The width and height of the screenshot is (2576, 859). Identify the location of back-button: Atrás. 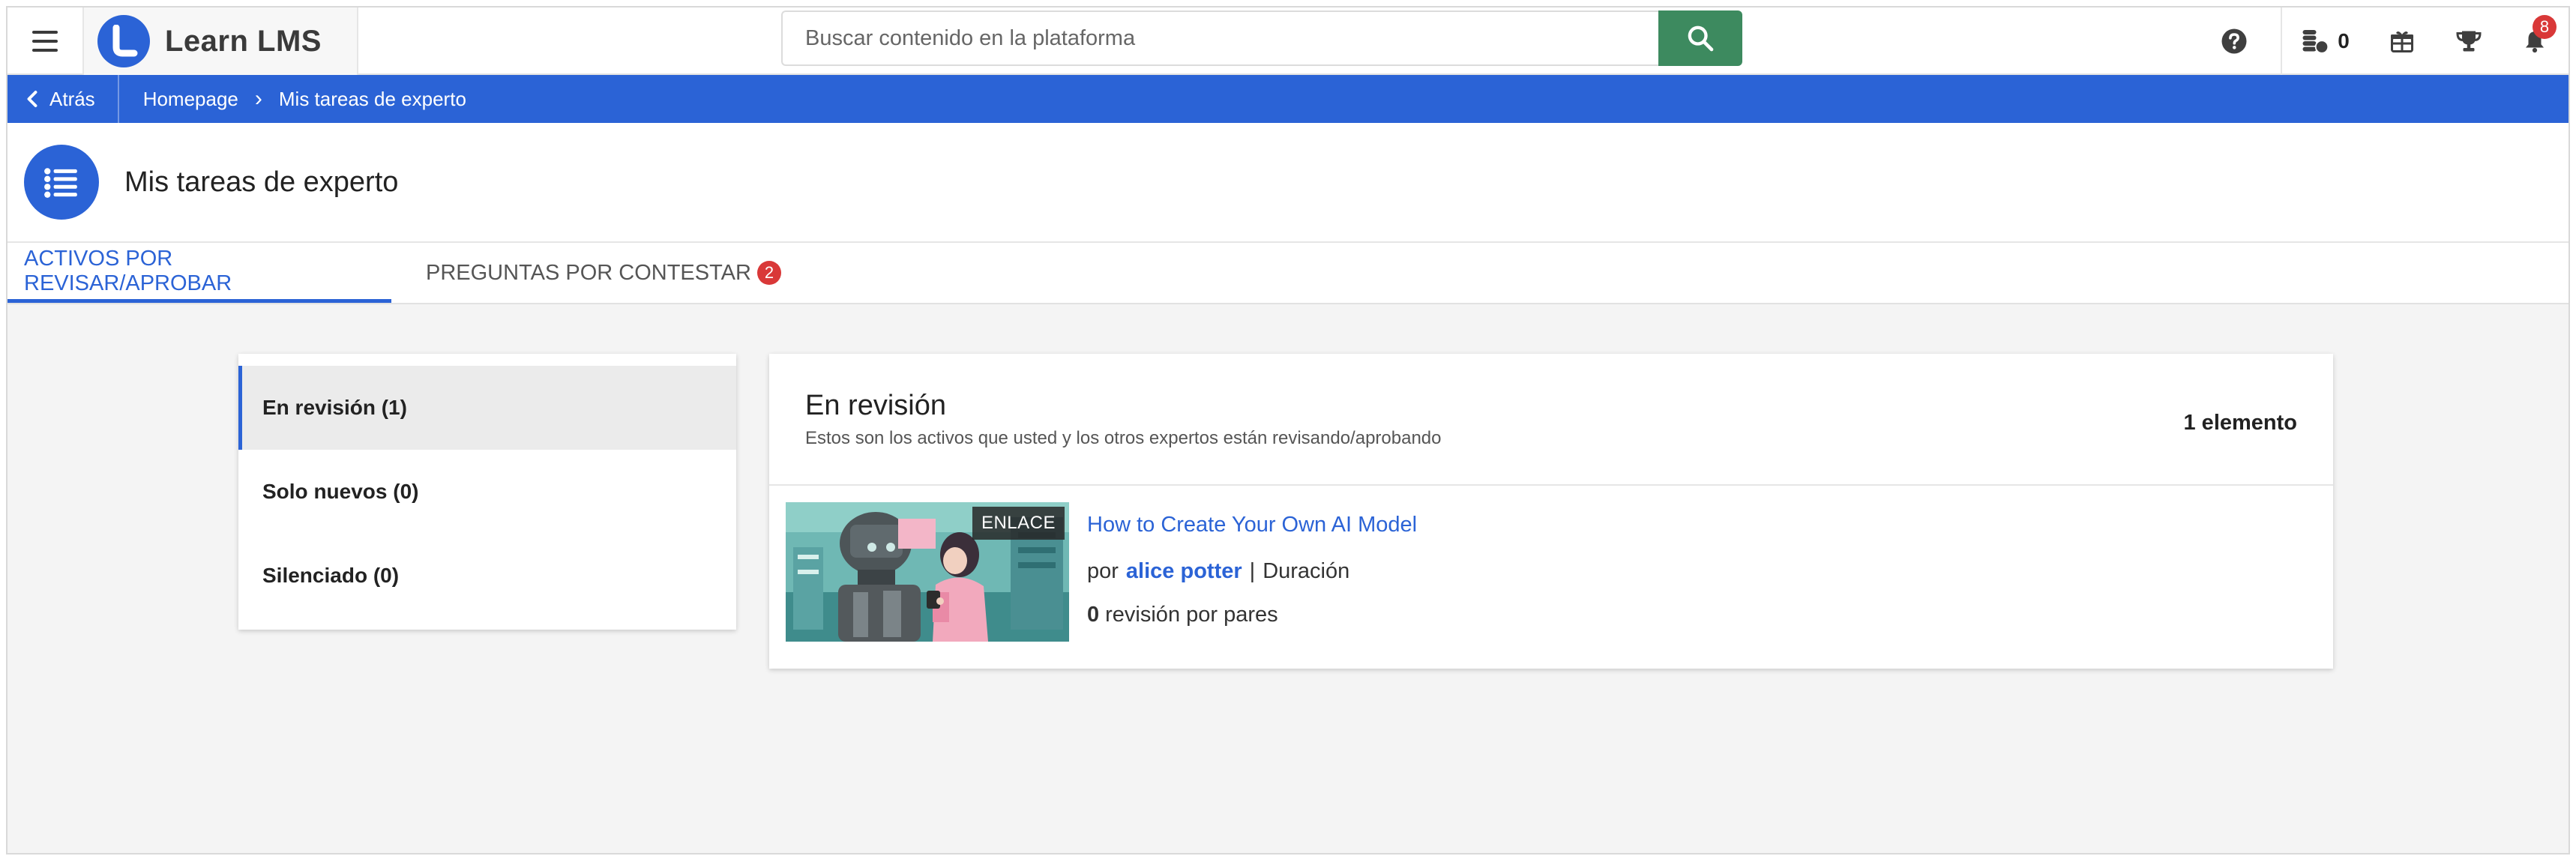
(63, 99).